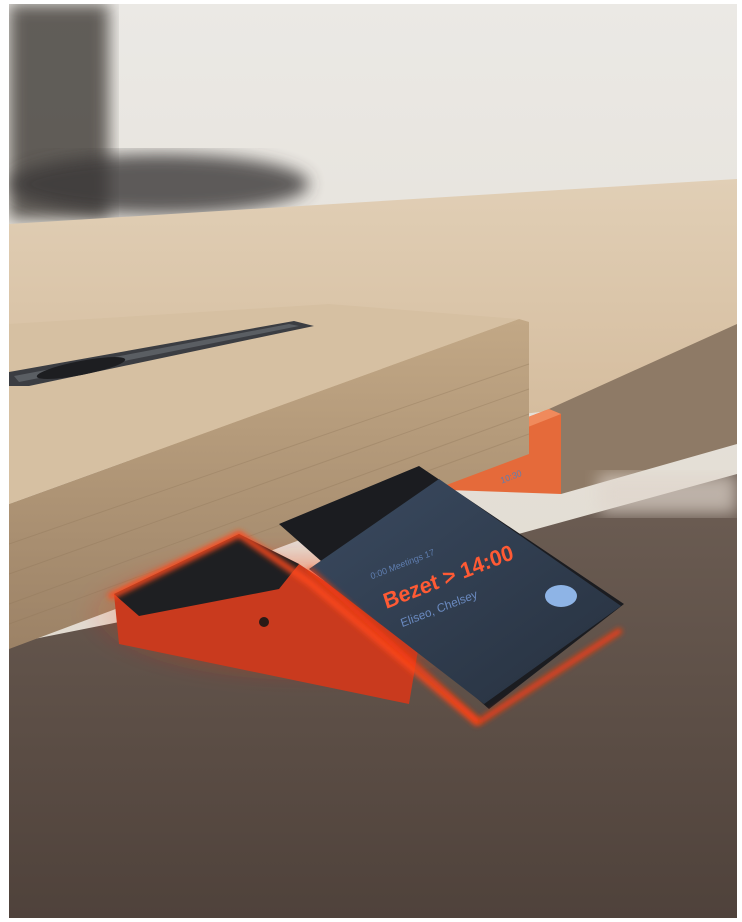 This screenshot has height=922, width=742. Describe the element at coordinates (264, 622) in the screenshot. I see `device-hole` at that location.